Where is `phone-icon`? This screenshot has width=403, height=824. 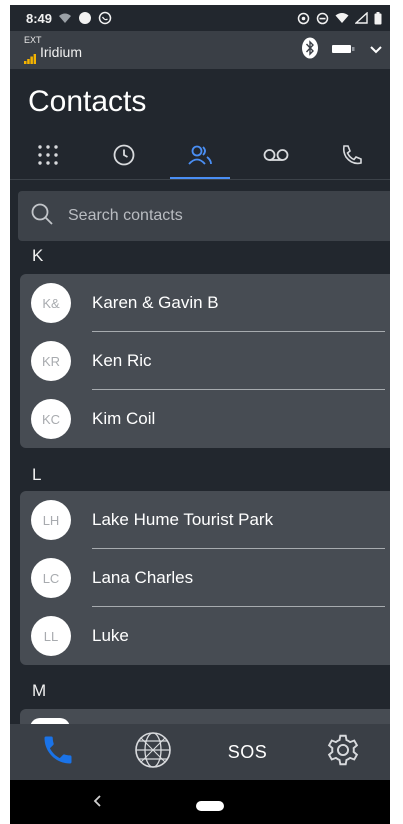
phone-icon is located at coordinates (58, 752).